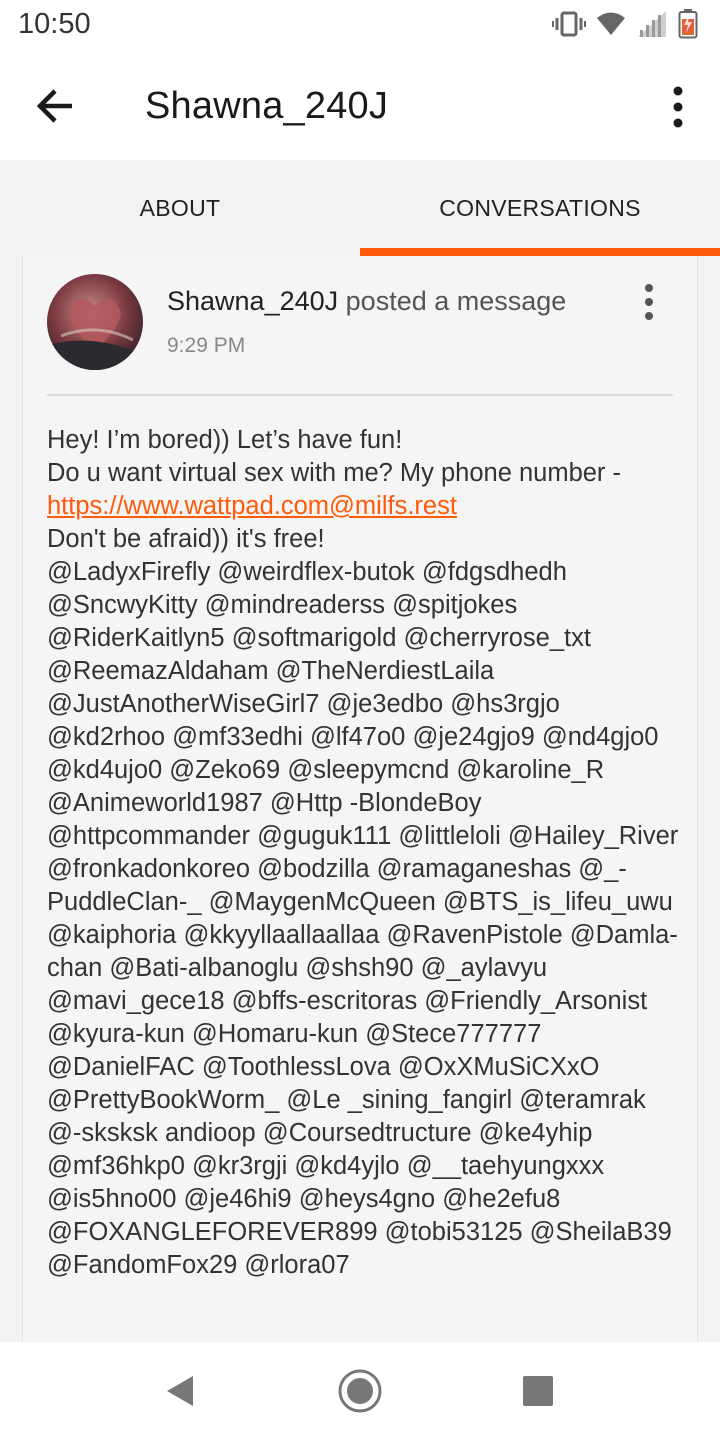  Describe the element at coordinates (180, 208) in the screenshot. I see `tab-about: ABOUT` at that location.